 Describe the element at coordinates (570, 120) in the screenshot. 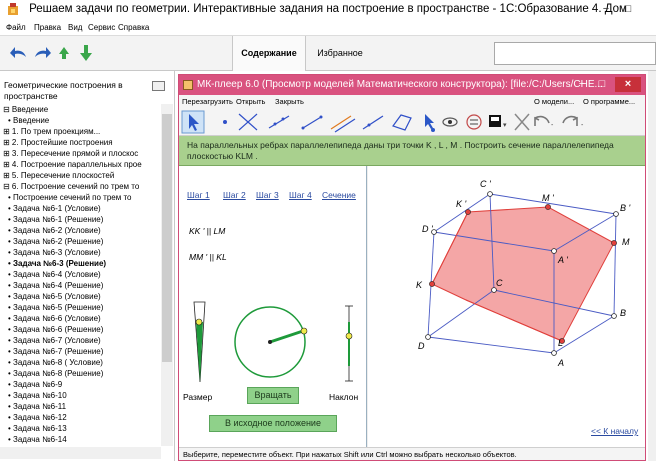

I see `redo-icon` at that location.